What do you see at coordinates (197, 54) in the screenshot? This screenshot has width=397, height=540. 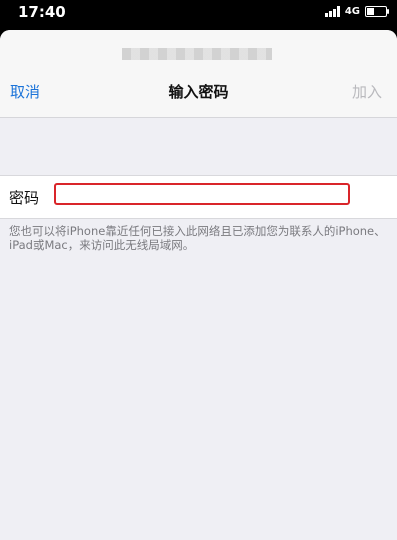 I see `network-name-redacted` at bounding box center [197, 54].